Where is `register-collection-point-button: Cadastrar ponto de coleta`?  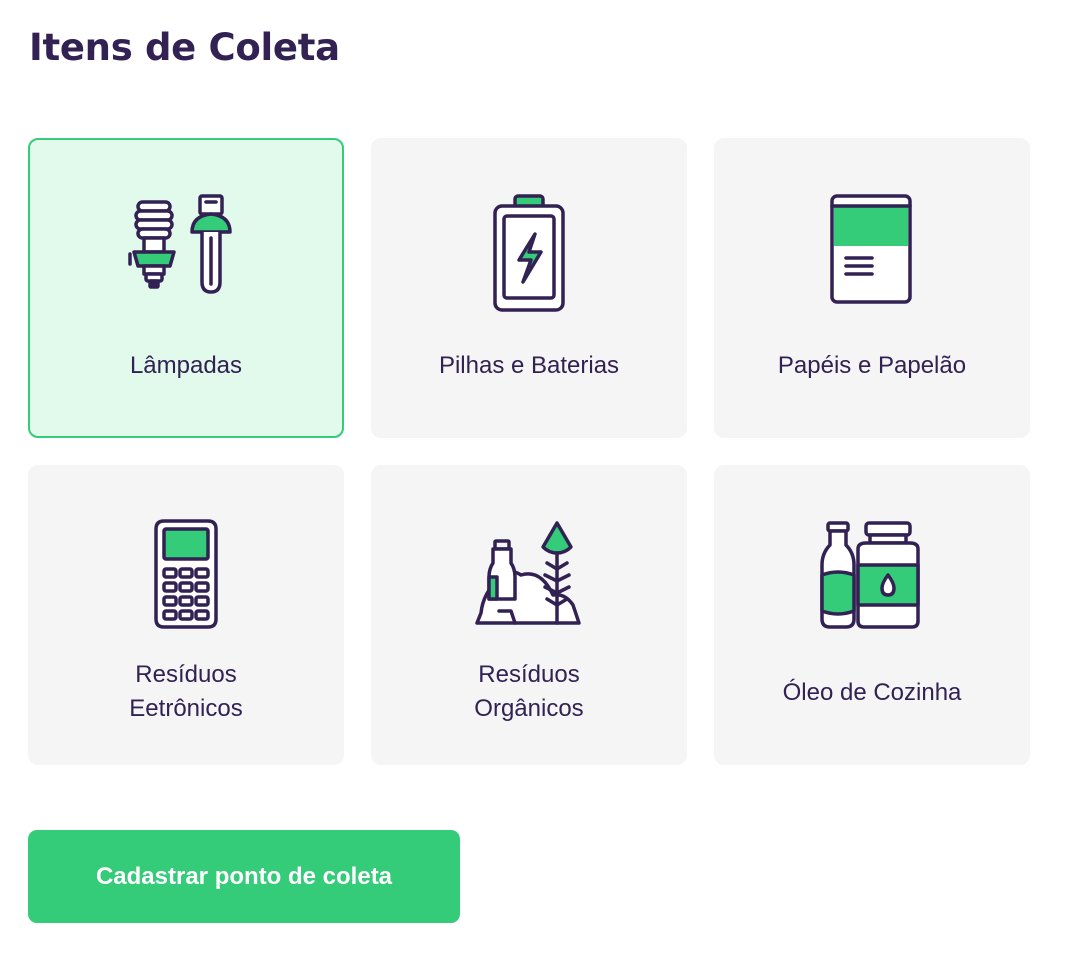 register-collection-point-button: Cadastrar ponto de coleta is located at coordinates (244, 876).